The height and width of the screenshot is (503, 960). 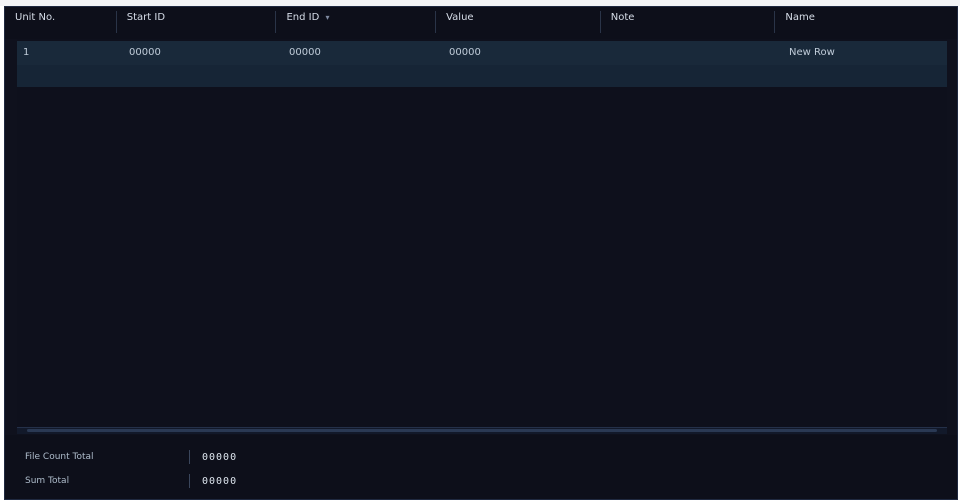 What do you see at coordinates (131, 457) in the screenshot?
I see `footer-row-file-count: File Count Total 00000` at bounding box center [131, 457].